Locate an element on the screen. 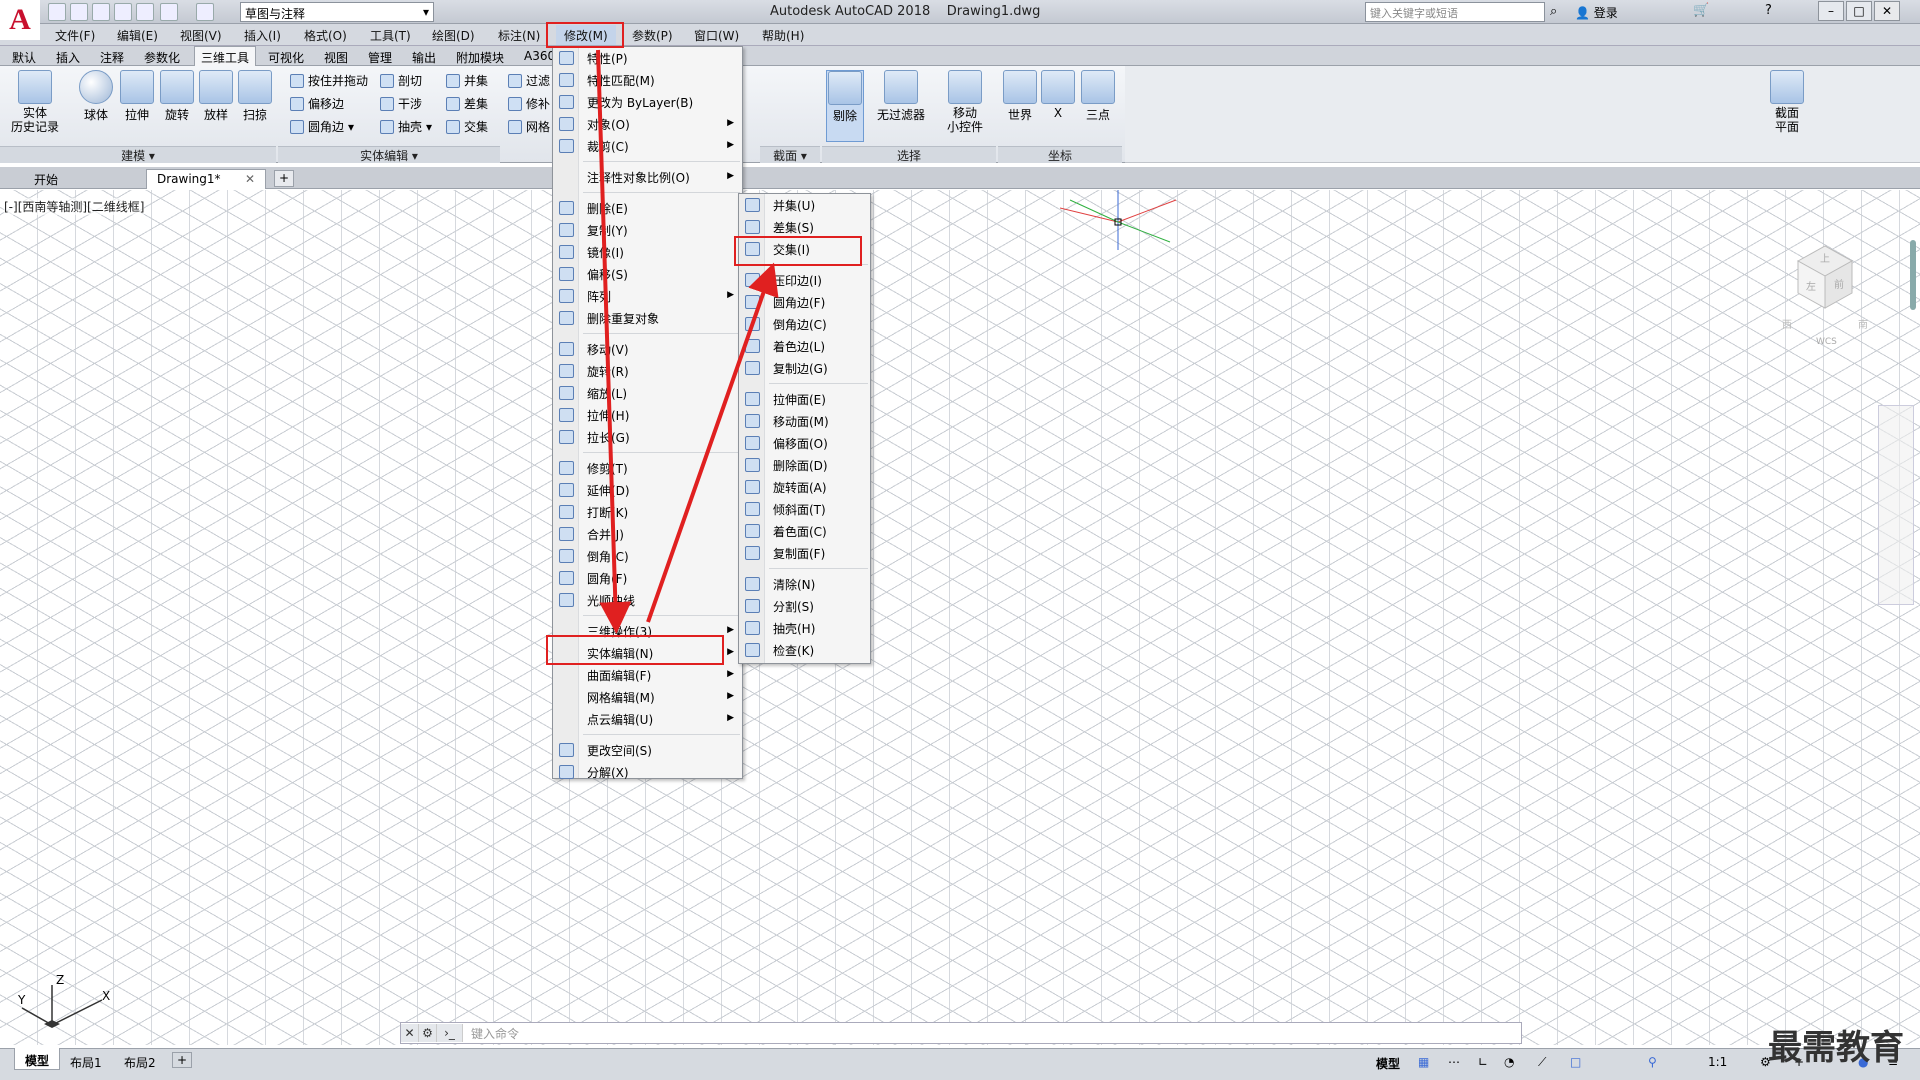 Image resolution: width=1920 pixels, height=1080 pixels. tab-annotate: 注释 is located at coordinates (112, 57).